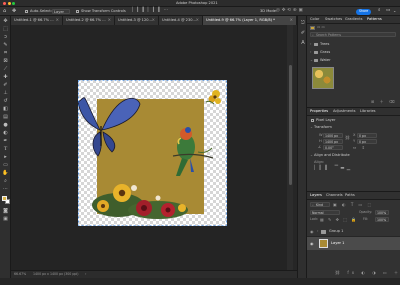 Image resolution: width=400 pixels, height=285 pixels. I want to click on blend-mode-dropdown: Normal, so click(325, 212).